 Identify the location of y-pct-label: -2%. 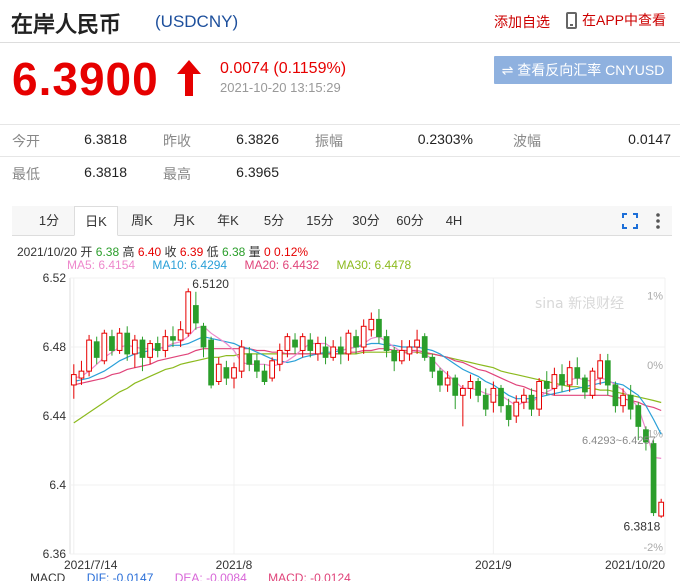
(653, 548).